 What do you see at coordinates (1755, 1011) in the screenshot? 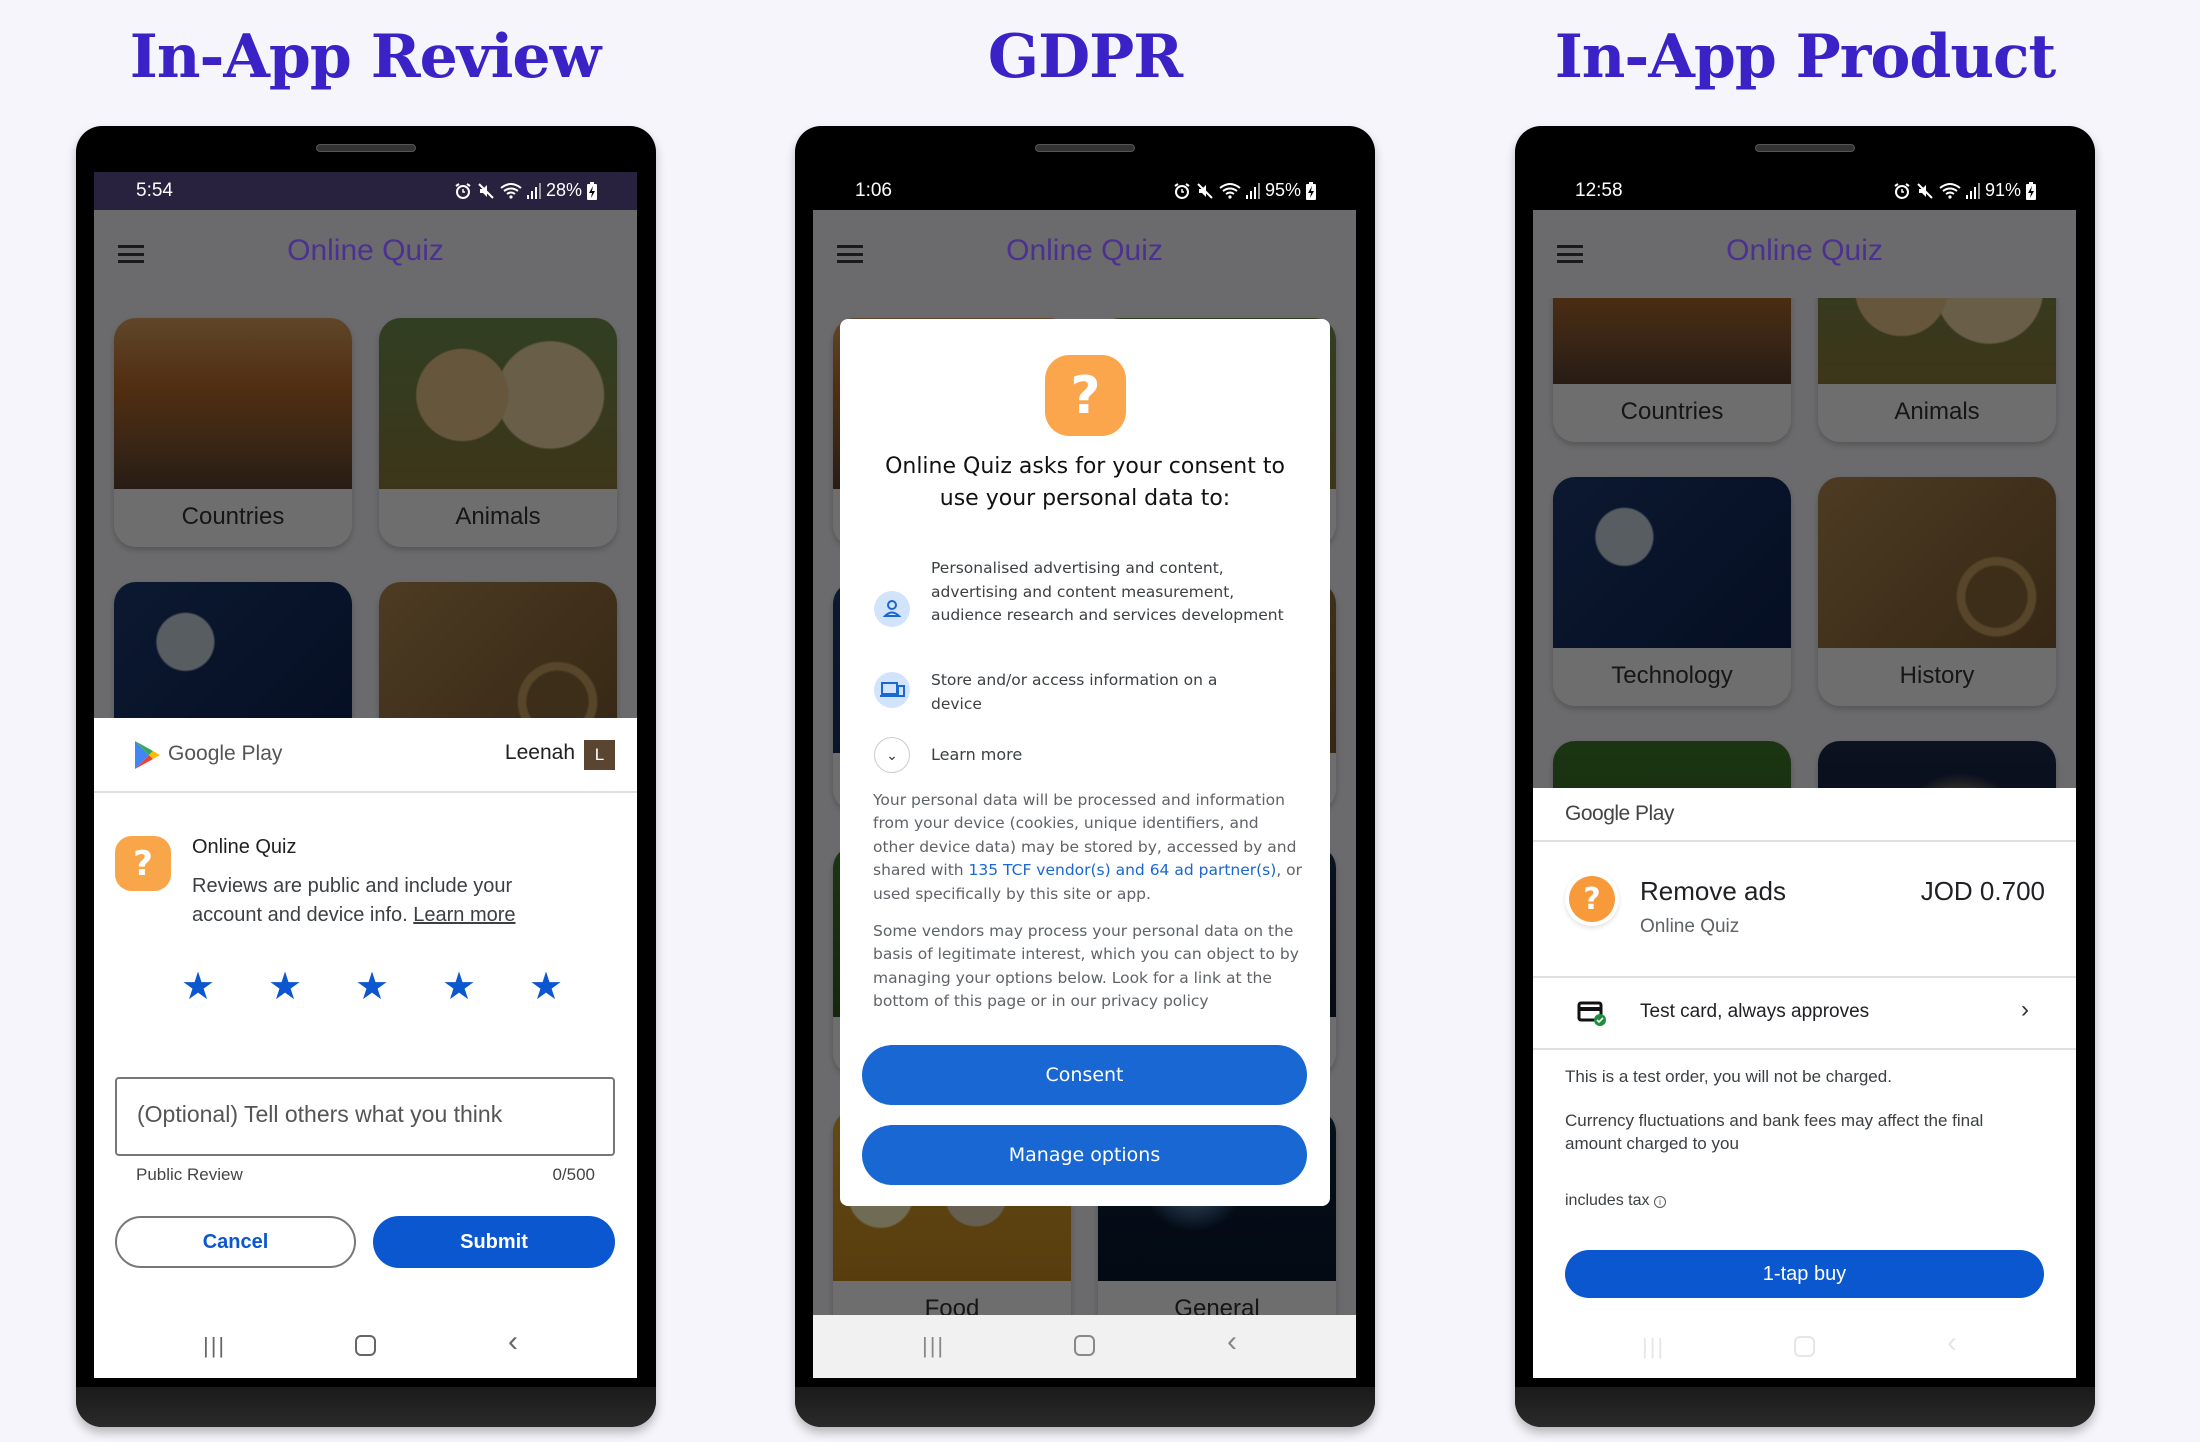
I see `payment-method-label: Test card, always approves` at bounding box center [1755, 1011].